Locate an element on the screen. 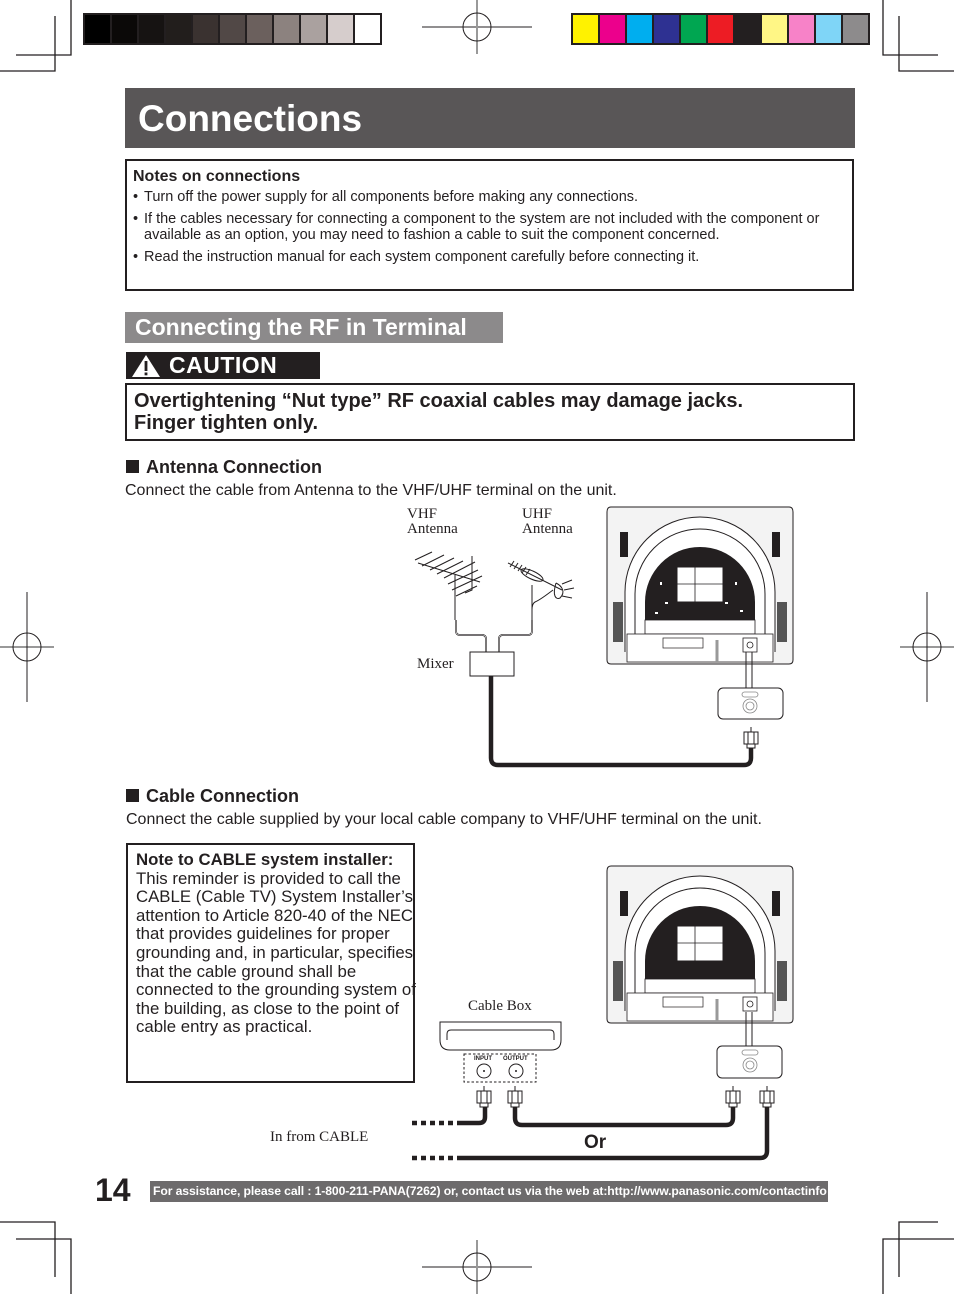 The width and height of the screenshot is (954, 1294). antenna-heading: Antenna Connection is located at coordinates (224, 467).